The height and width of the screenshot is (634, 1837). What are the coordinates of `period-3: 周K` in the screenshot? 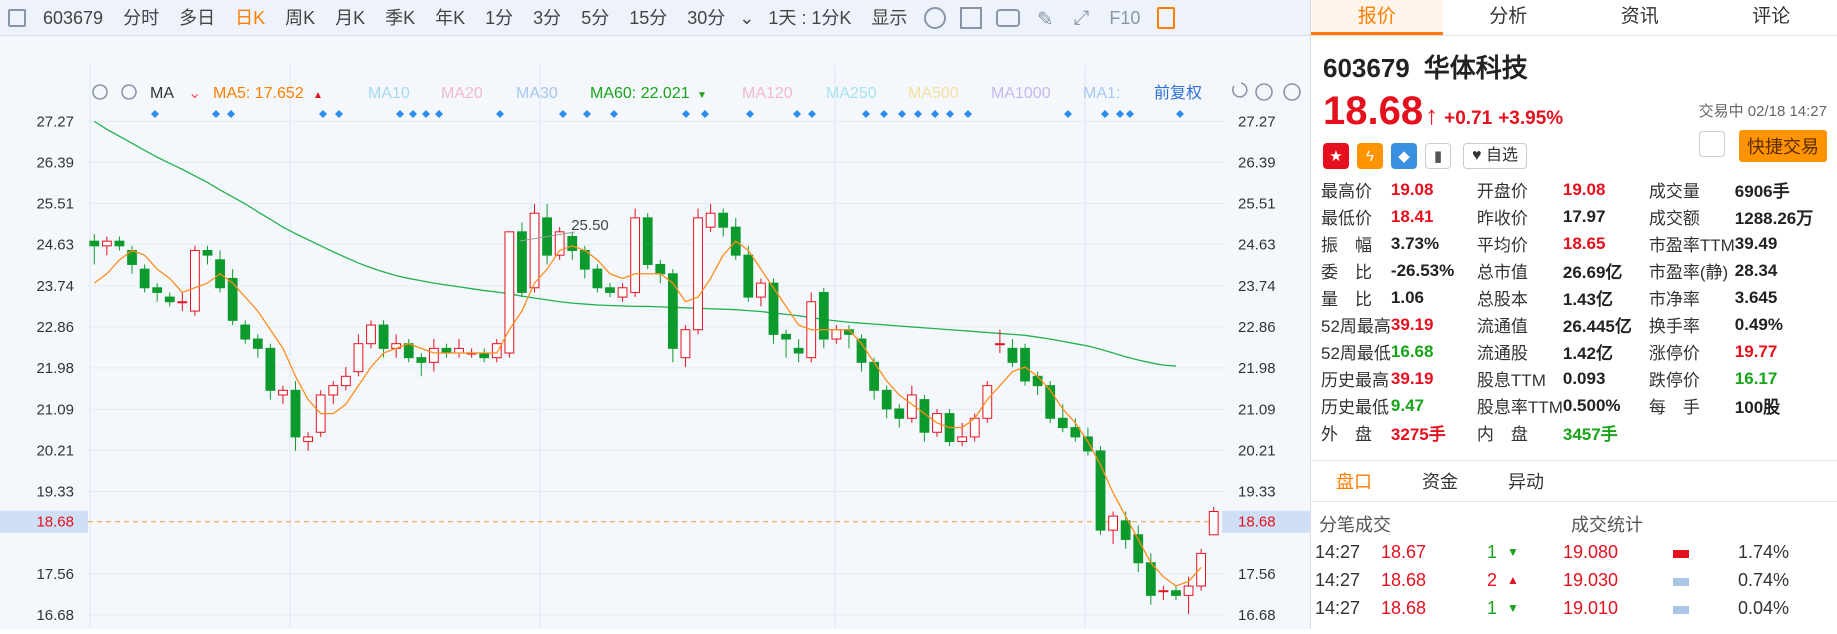 It's located at (300, 18).